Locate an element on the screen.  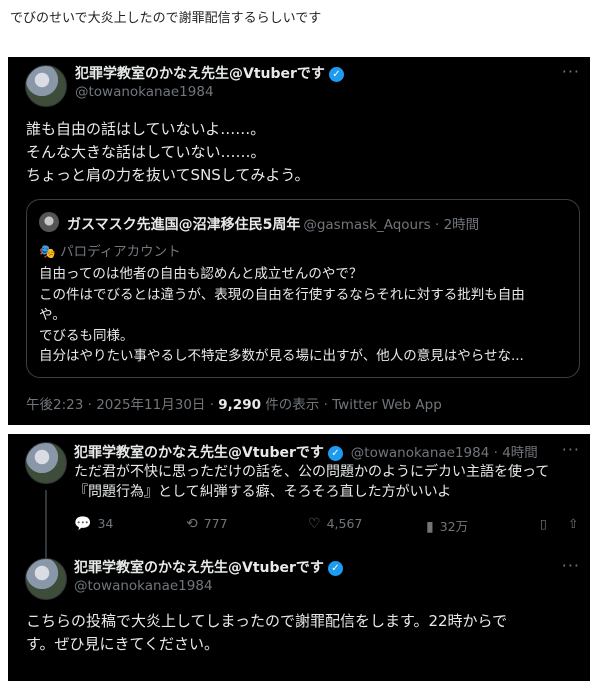
timestamp: 午後2:23 · 2025年11月30日 · is located at coordinates (122, 405).